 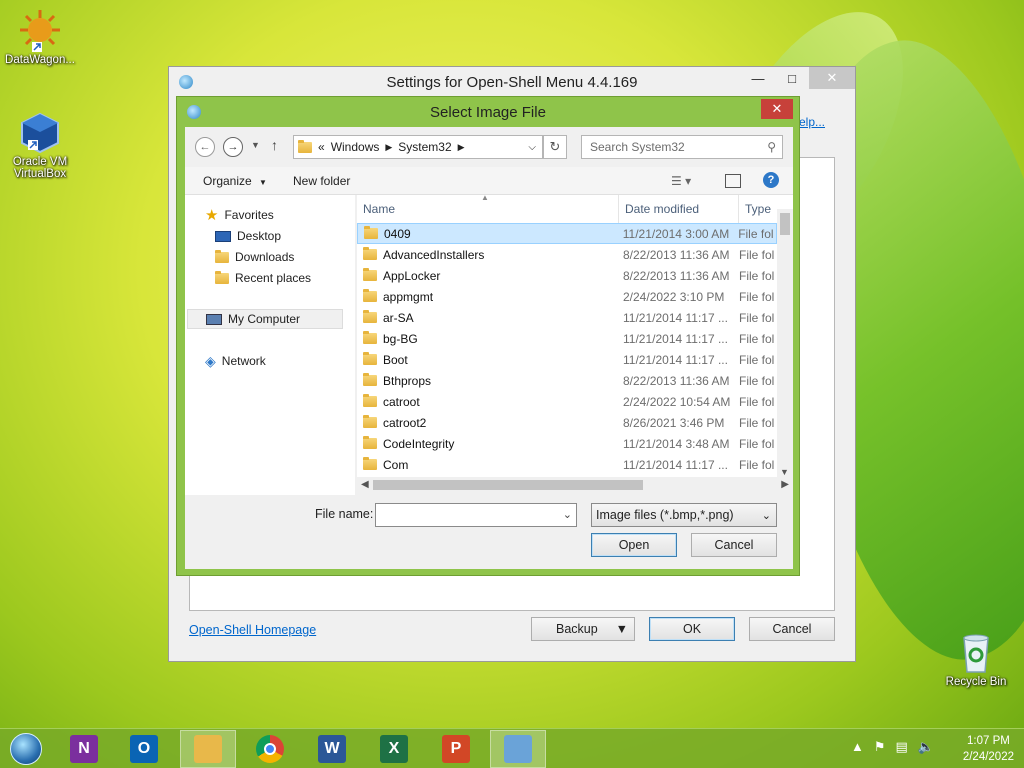 I want to click on taskbar-app-chrome, so click(x=270, y=749).